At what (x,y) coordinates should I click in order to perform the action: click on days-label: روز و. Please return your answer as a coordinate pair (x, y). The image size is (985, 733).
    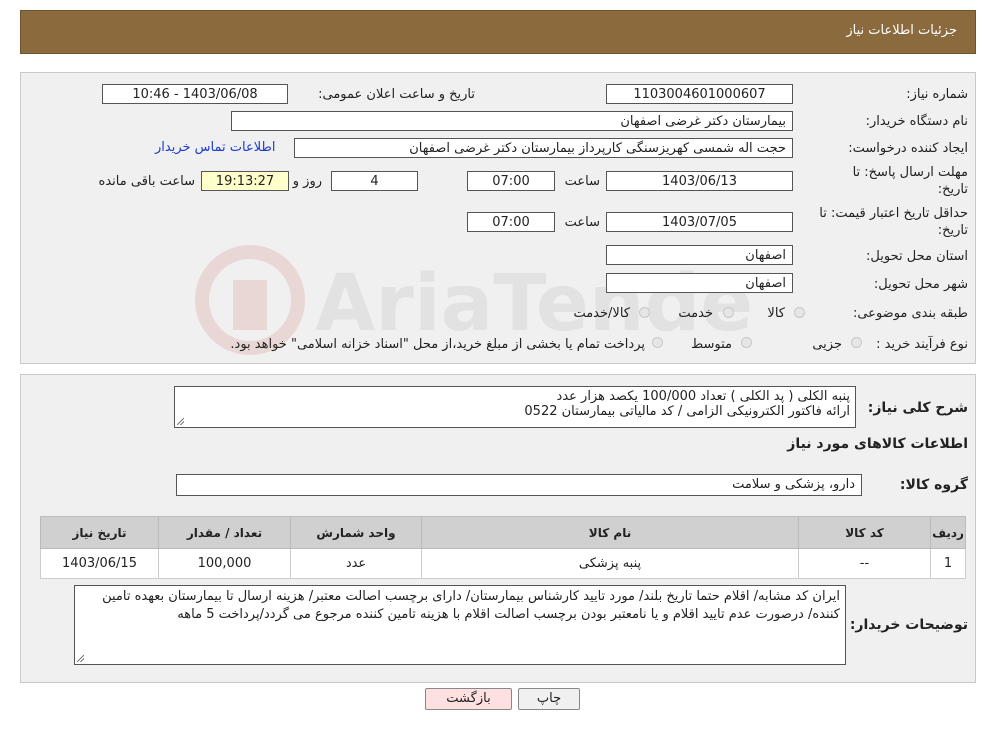
    Looking at the image, I should click on (307, 181).